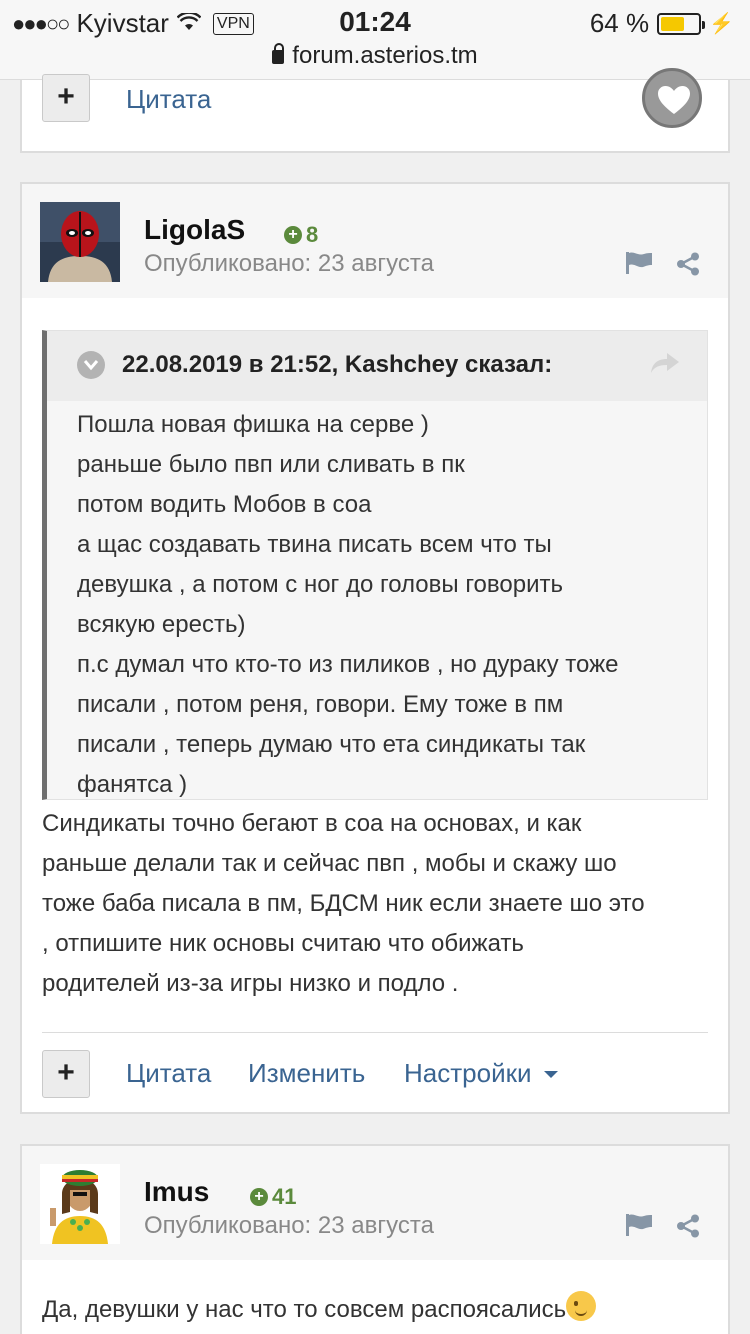  What do you see at coordinates (253, 424) in the screenshot?
I see `quote-line: Пошла новая фишка на серве )` at bounding box center [253, 424].